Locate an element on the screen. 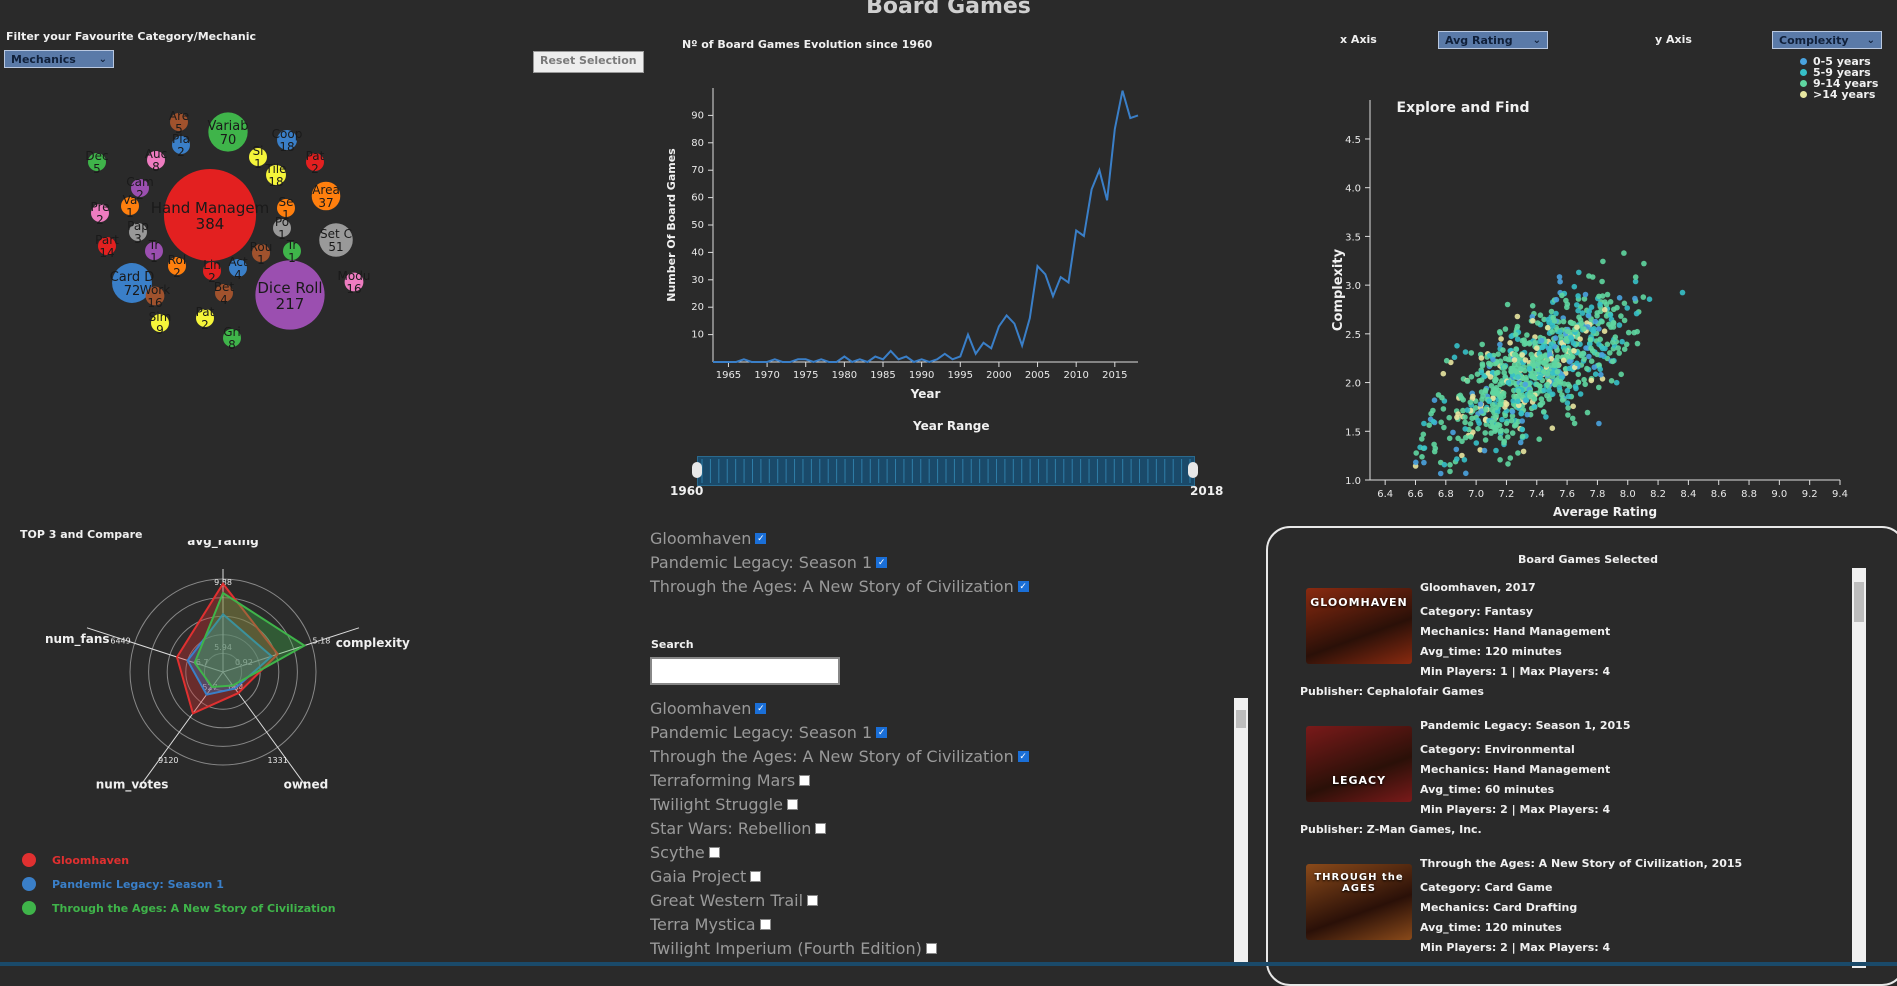 The height and width of the screenshot is (986, 1897). game-thumbnail: GLOOMHAVEN is located at coordinates (1359, 626).